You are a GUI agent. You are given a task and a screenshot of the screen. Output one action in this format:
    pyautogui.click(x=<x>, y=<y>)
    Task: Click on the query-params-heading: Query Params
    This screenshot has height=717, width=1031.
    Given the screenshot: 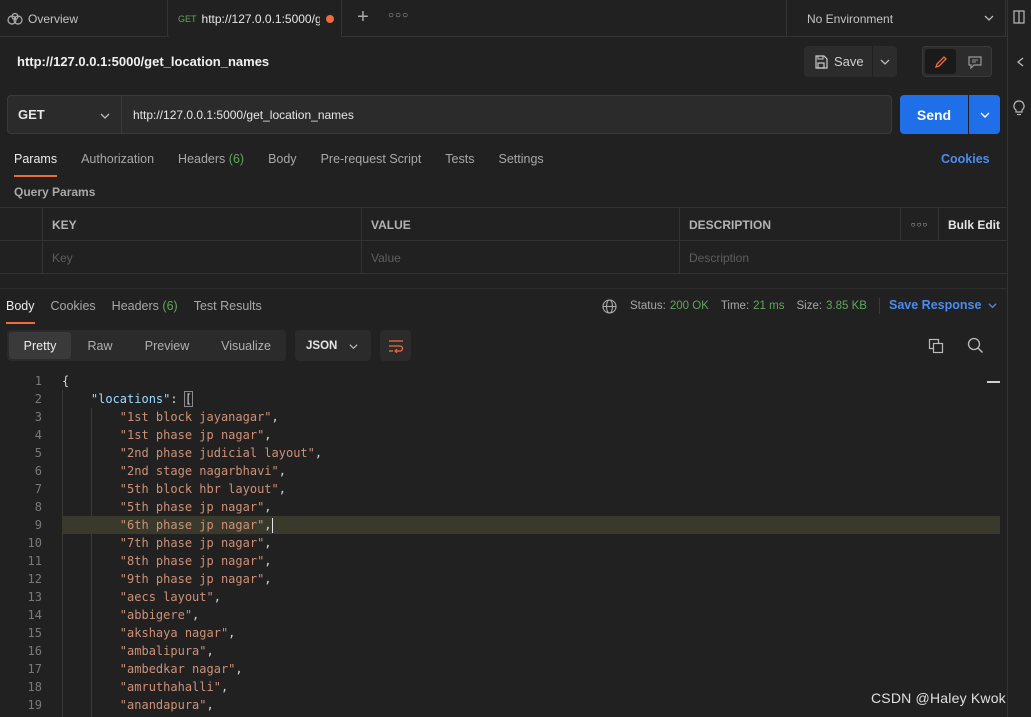 What is the action you would take?
    pyautogui.click(x=55, y=192)
    